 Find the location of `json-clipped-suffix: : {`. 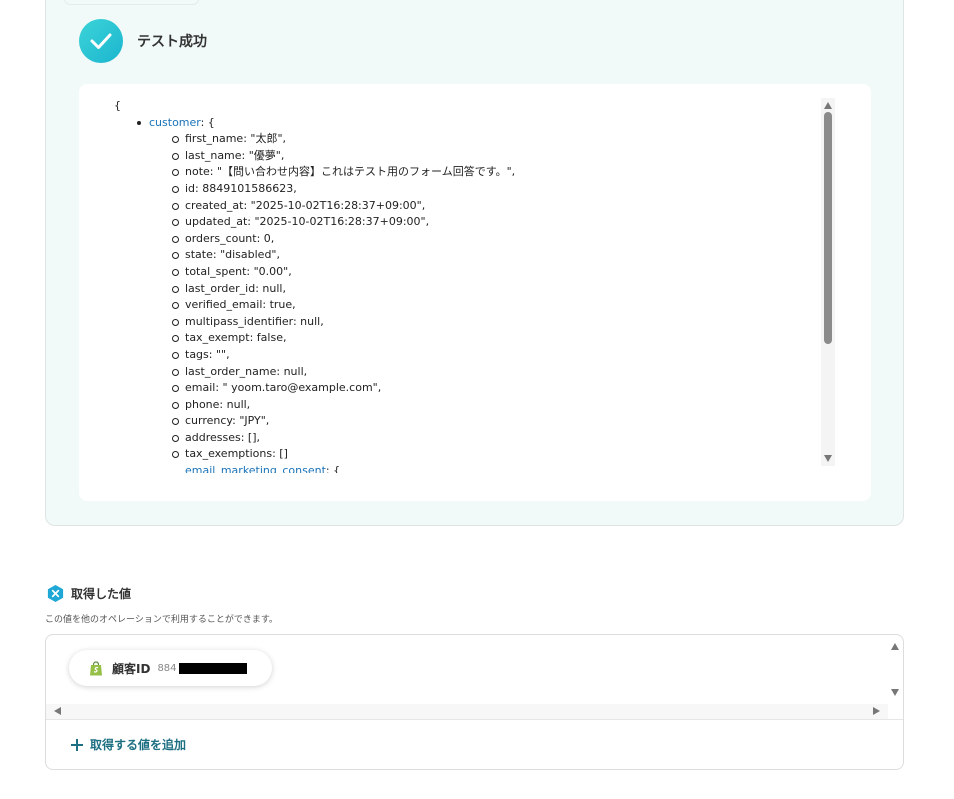

json-clipped-suffix: : { is located at coordinates (333, 468).